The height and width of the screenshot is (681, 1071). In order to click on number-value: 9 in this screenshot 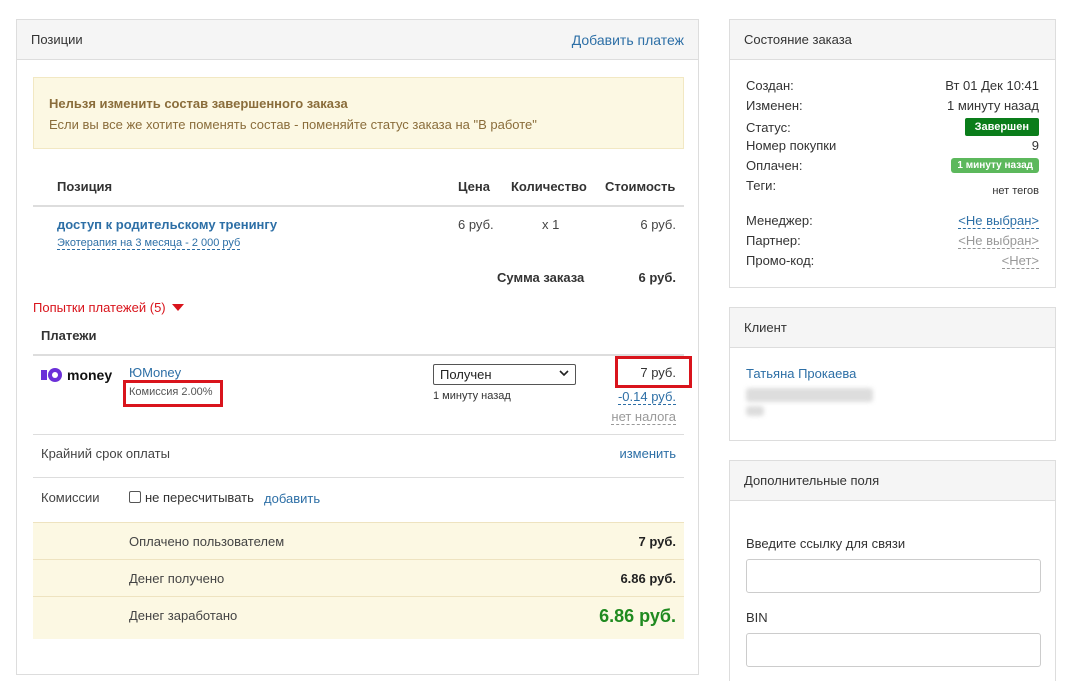, I will do `click(1035, 145)`.